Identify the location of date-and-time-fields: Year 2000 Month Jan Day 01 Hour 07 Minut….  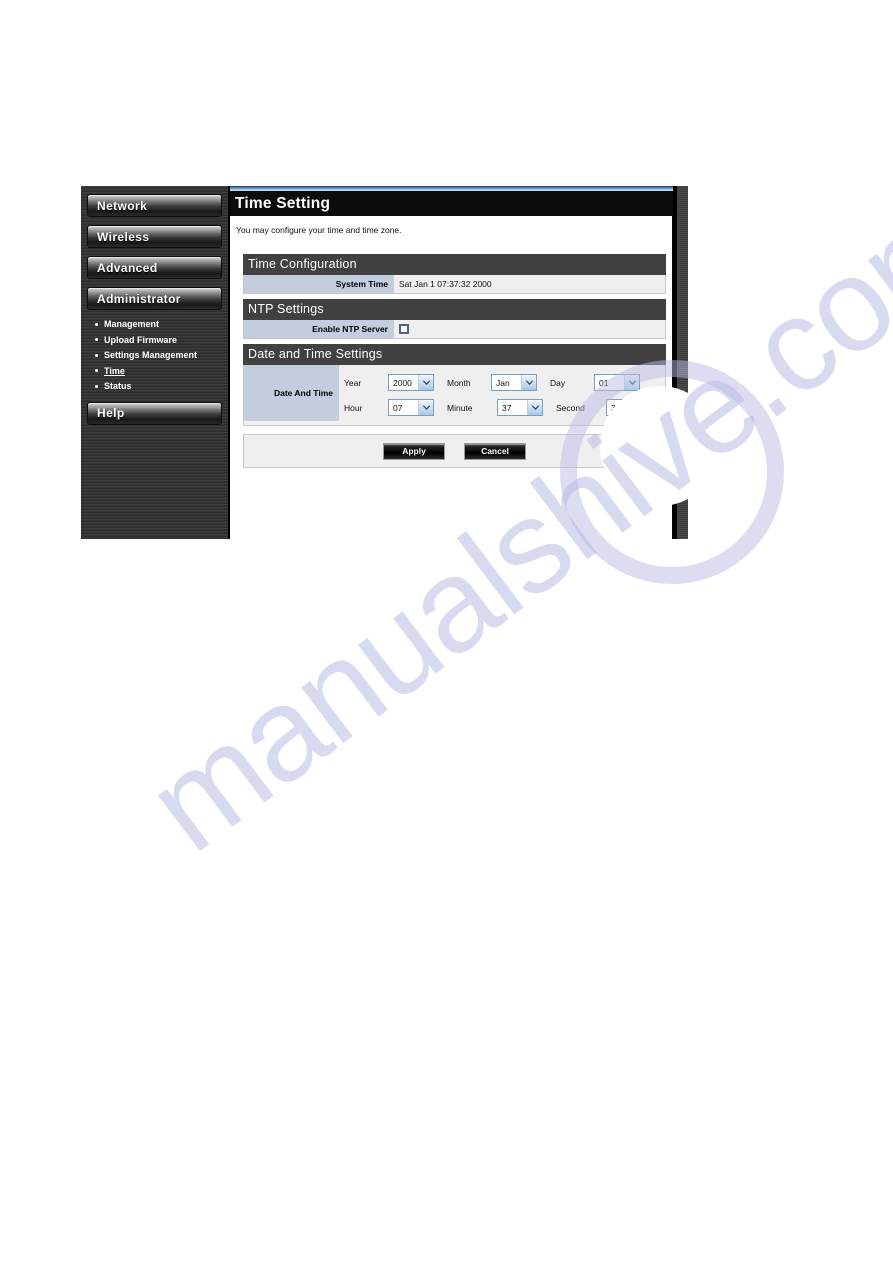
(502, 395).